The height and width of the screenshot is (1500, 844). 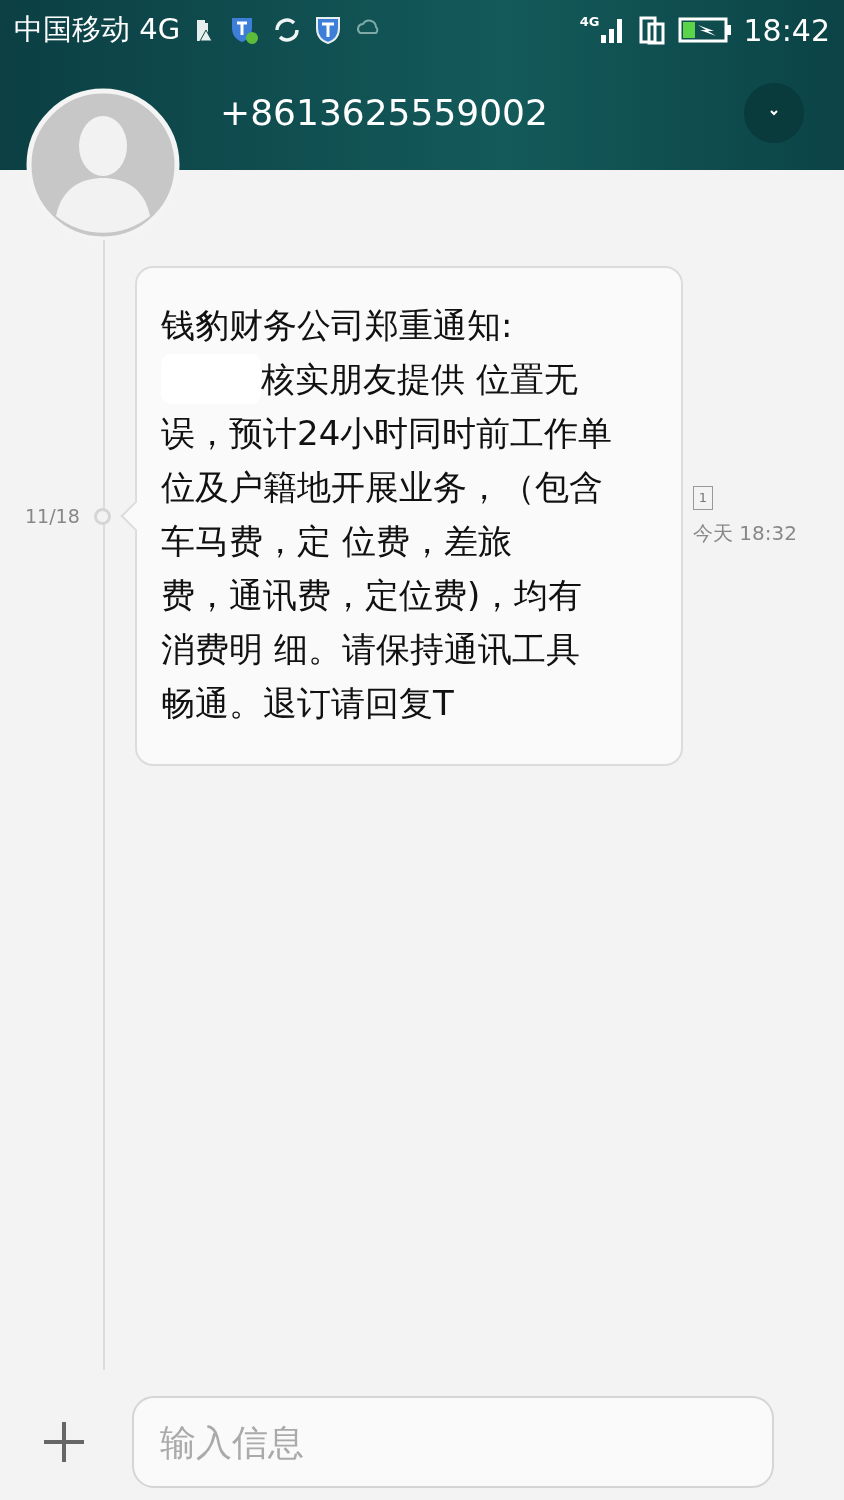 What do you see at coordinates (64, 1442) in the screenshot?
I see `add-icon` at bounding box center [64, 1442].